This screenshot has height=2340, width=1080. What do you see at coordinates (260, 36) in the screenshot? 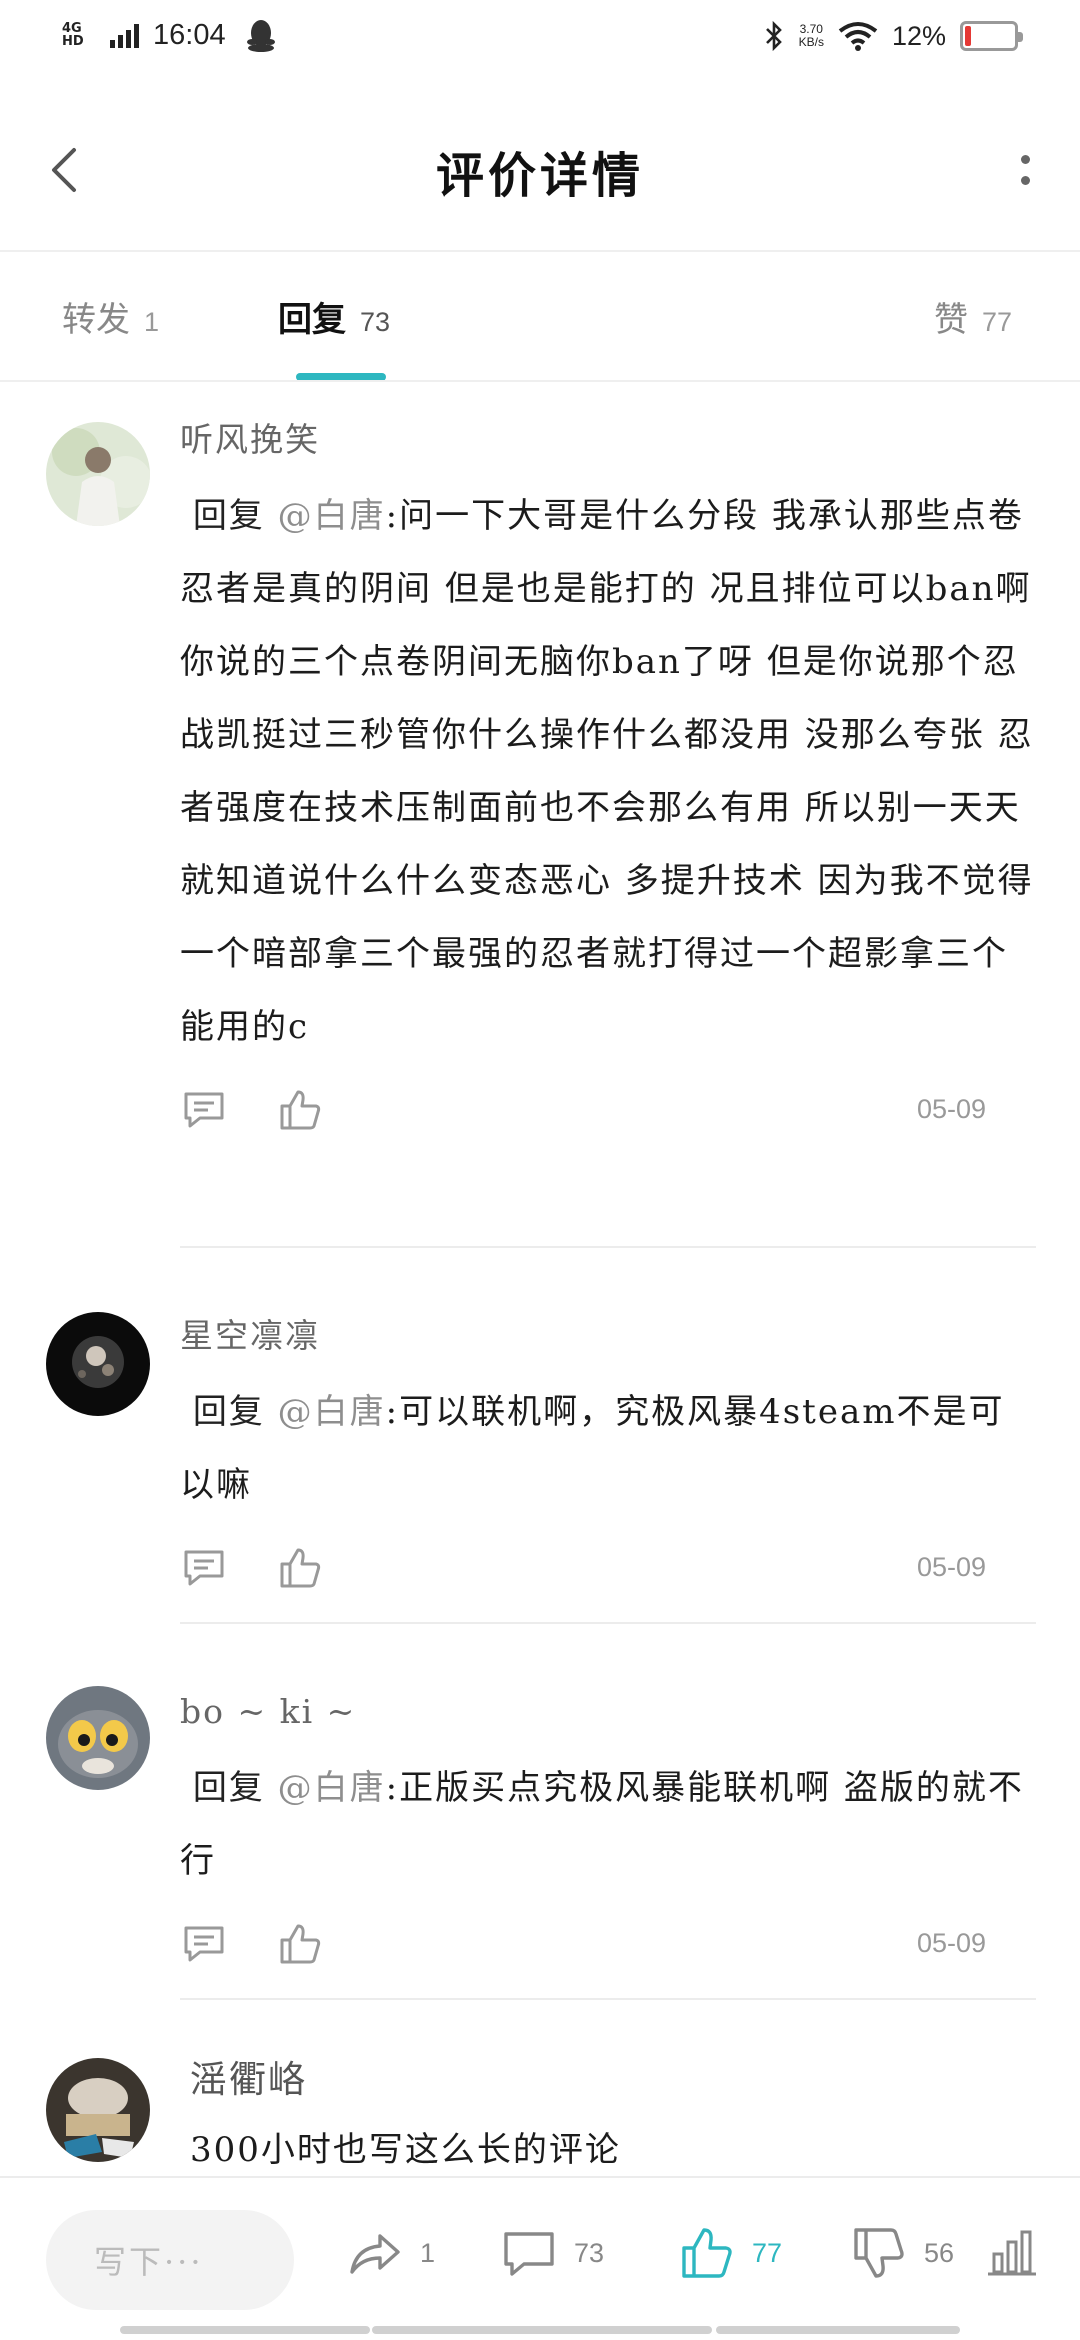
I see `qq-penguin-icon` at bounding box center [260, 36].